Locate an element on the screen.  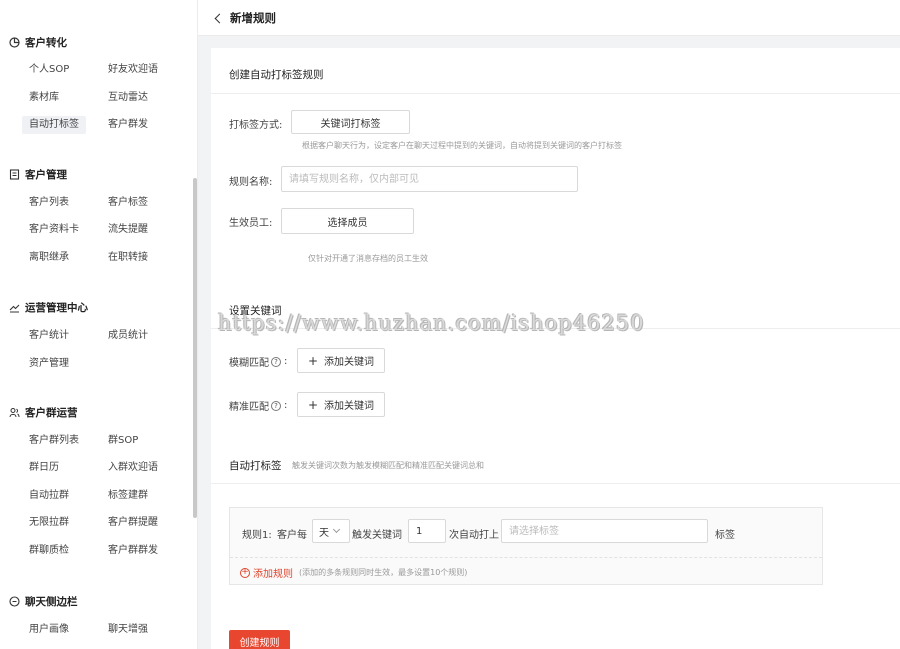
staff-label: 生效员工: is located at coordinates (251, 223).